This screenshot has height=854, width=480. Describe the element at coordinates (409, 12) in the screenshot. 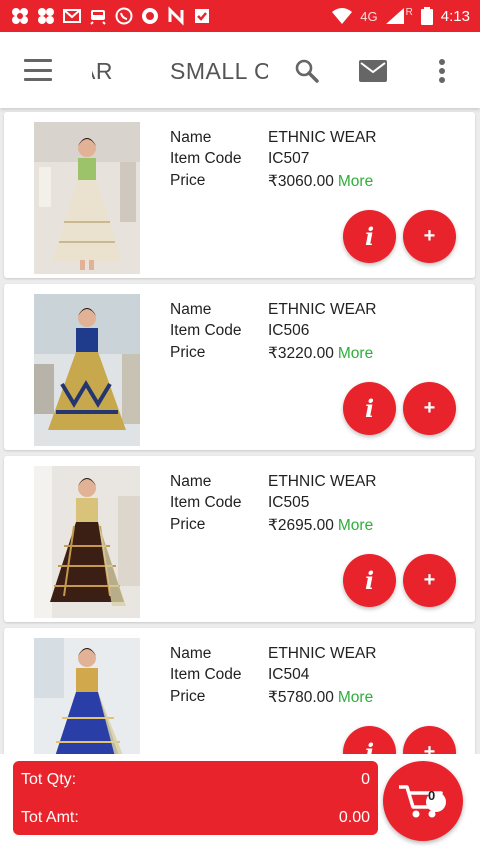

I see `roaming-indicator: R` at that location.